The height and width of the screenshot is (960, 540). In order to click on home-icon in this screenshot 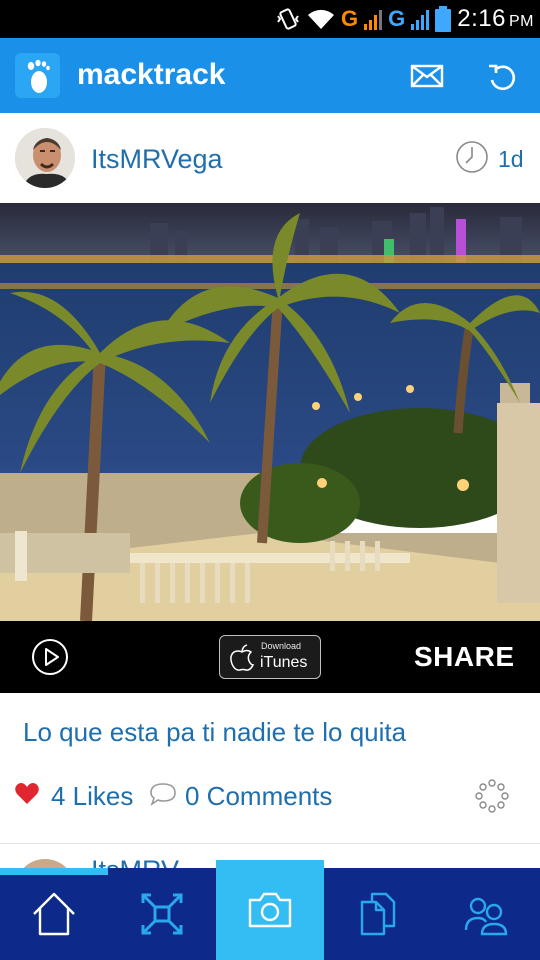, I will do `click(54, 914)`.